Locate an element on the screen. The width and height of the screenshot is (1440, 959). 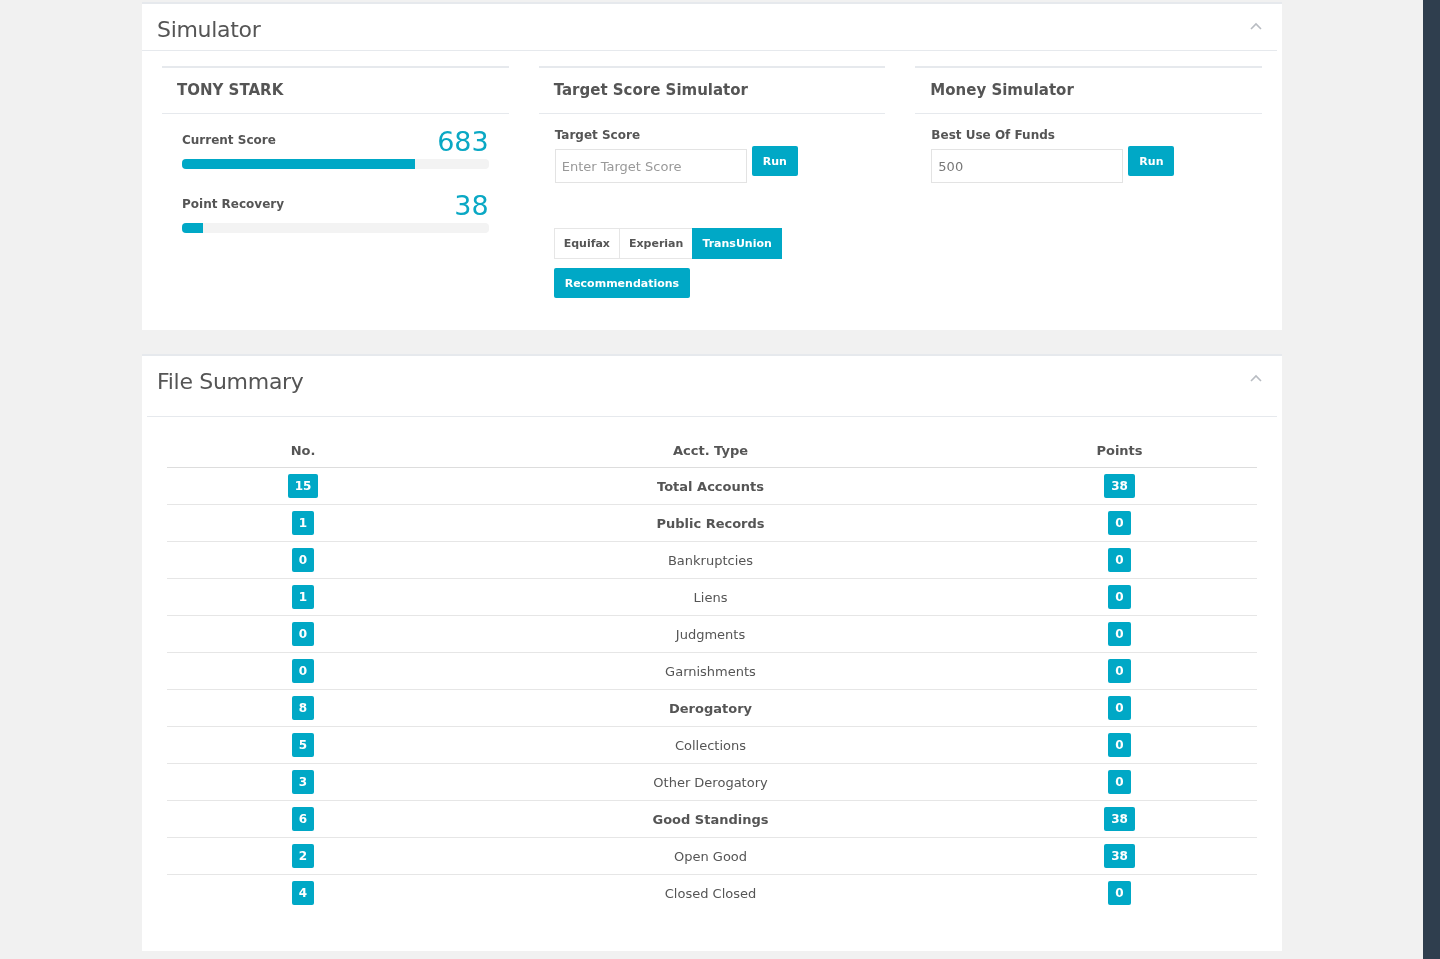
meter-label: Current Score is located at coordinates (229, 140).